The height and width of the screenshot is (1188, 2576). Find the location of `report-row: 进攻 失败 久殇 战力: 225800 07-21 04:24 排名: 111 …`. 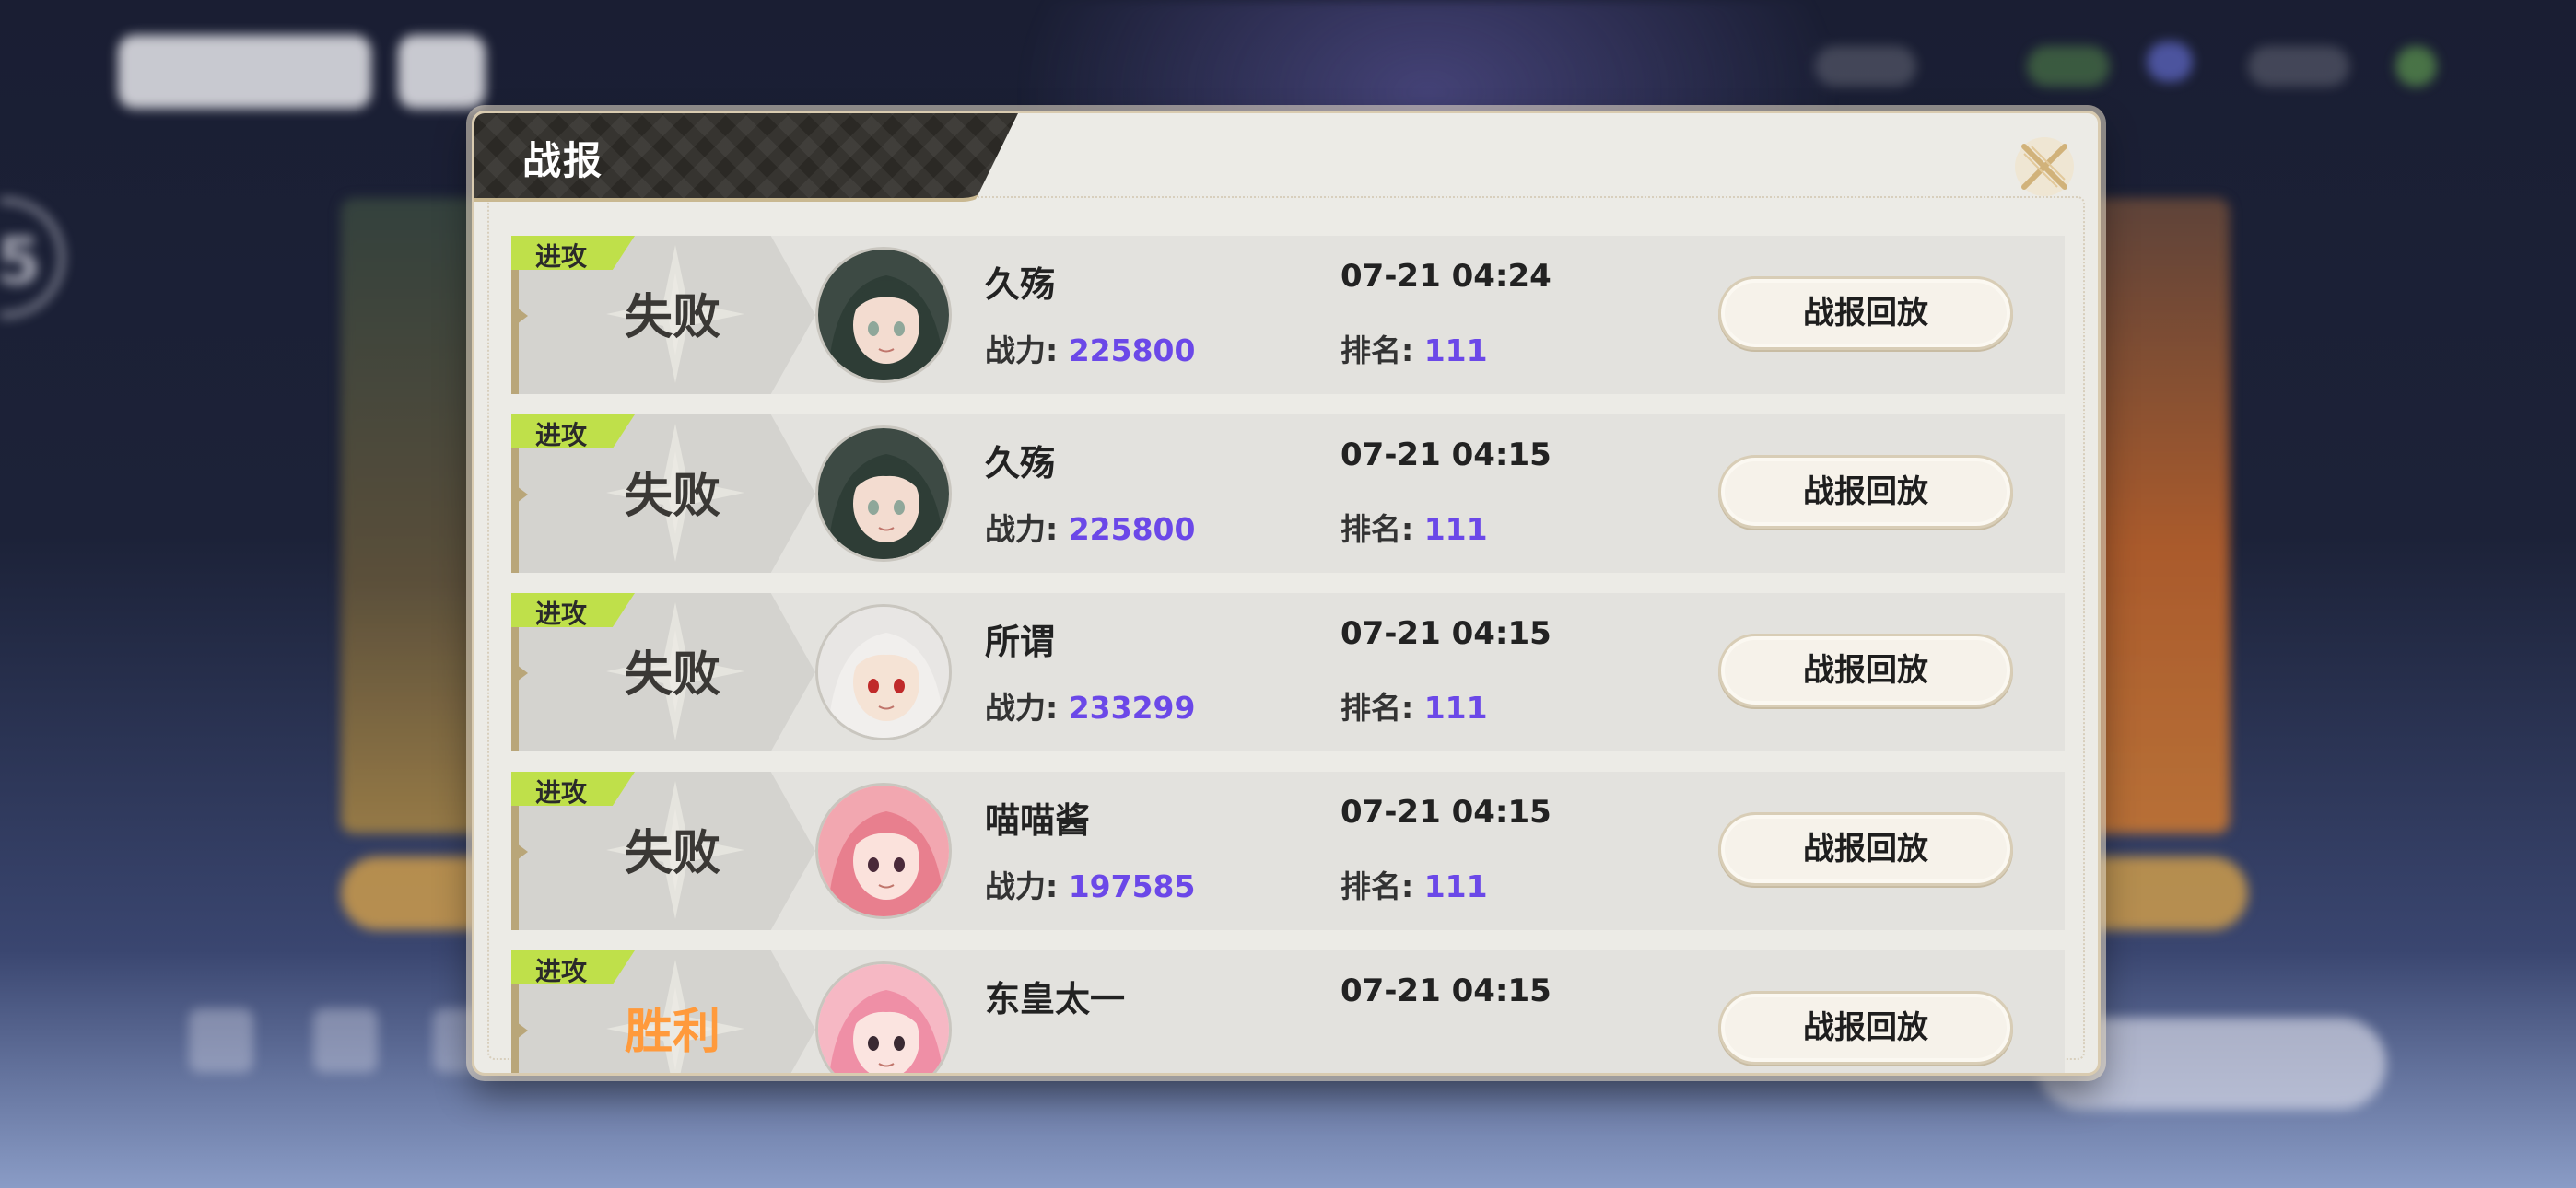

report-row: 进攻 失败 久殇 战力: 225800 07-21 04:24 排名: 111 … is located at coordinates (1288, 315).